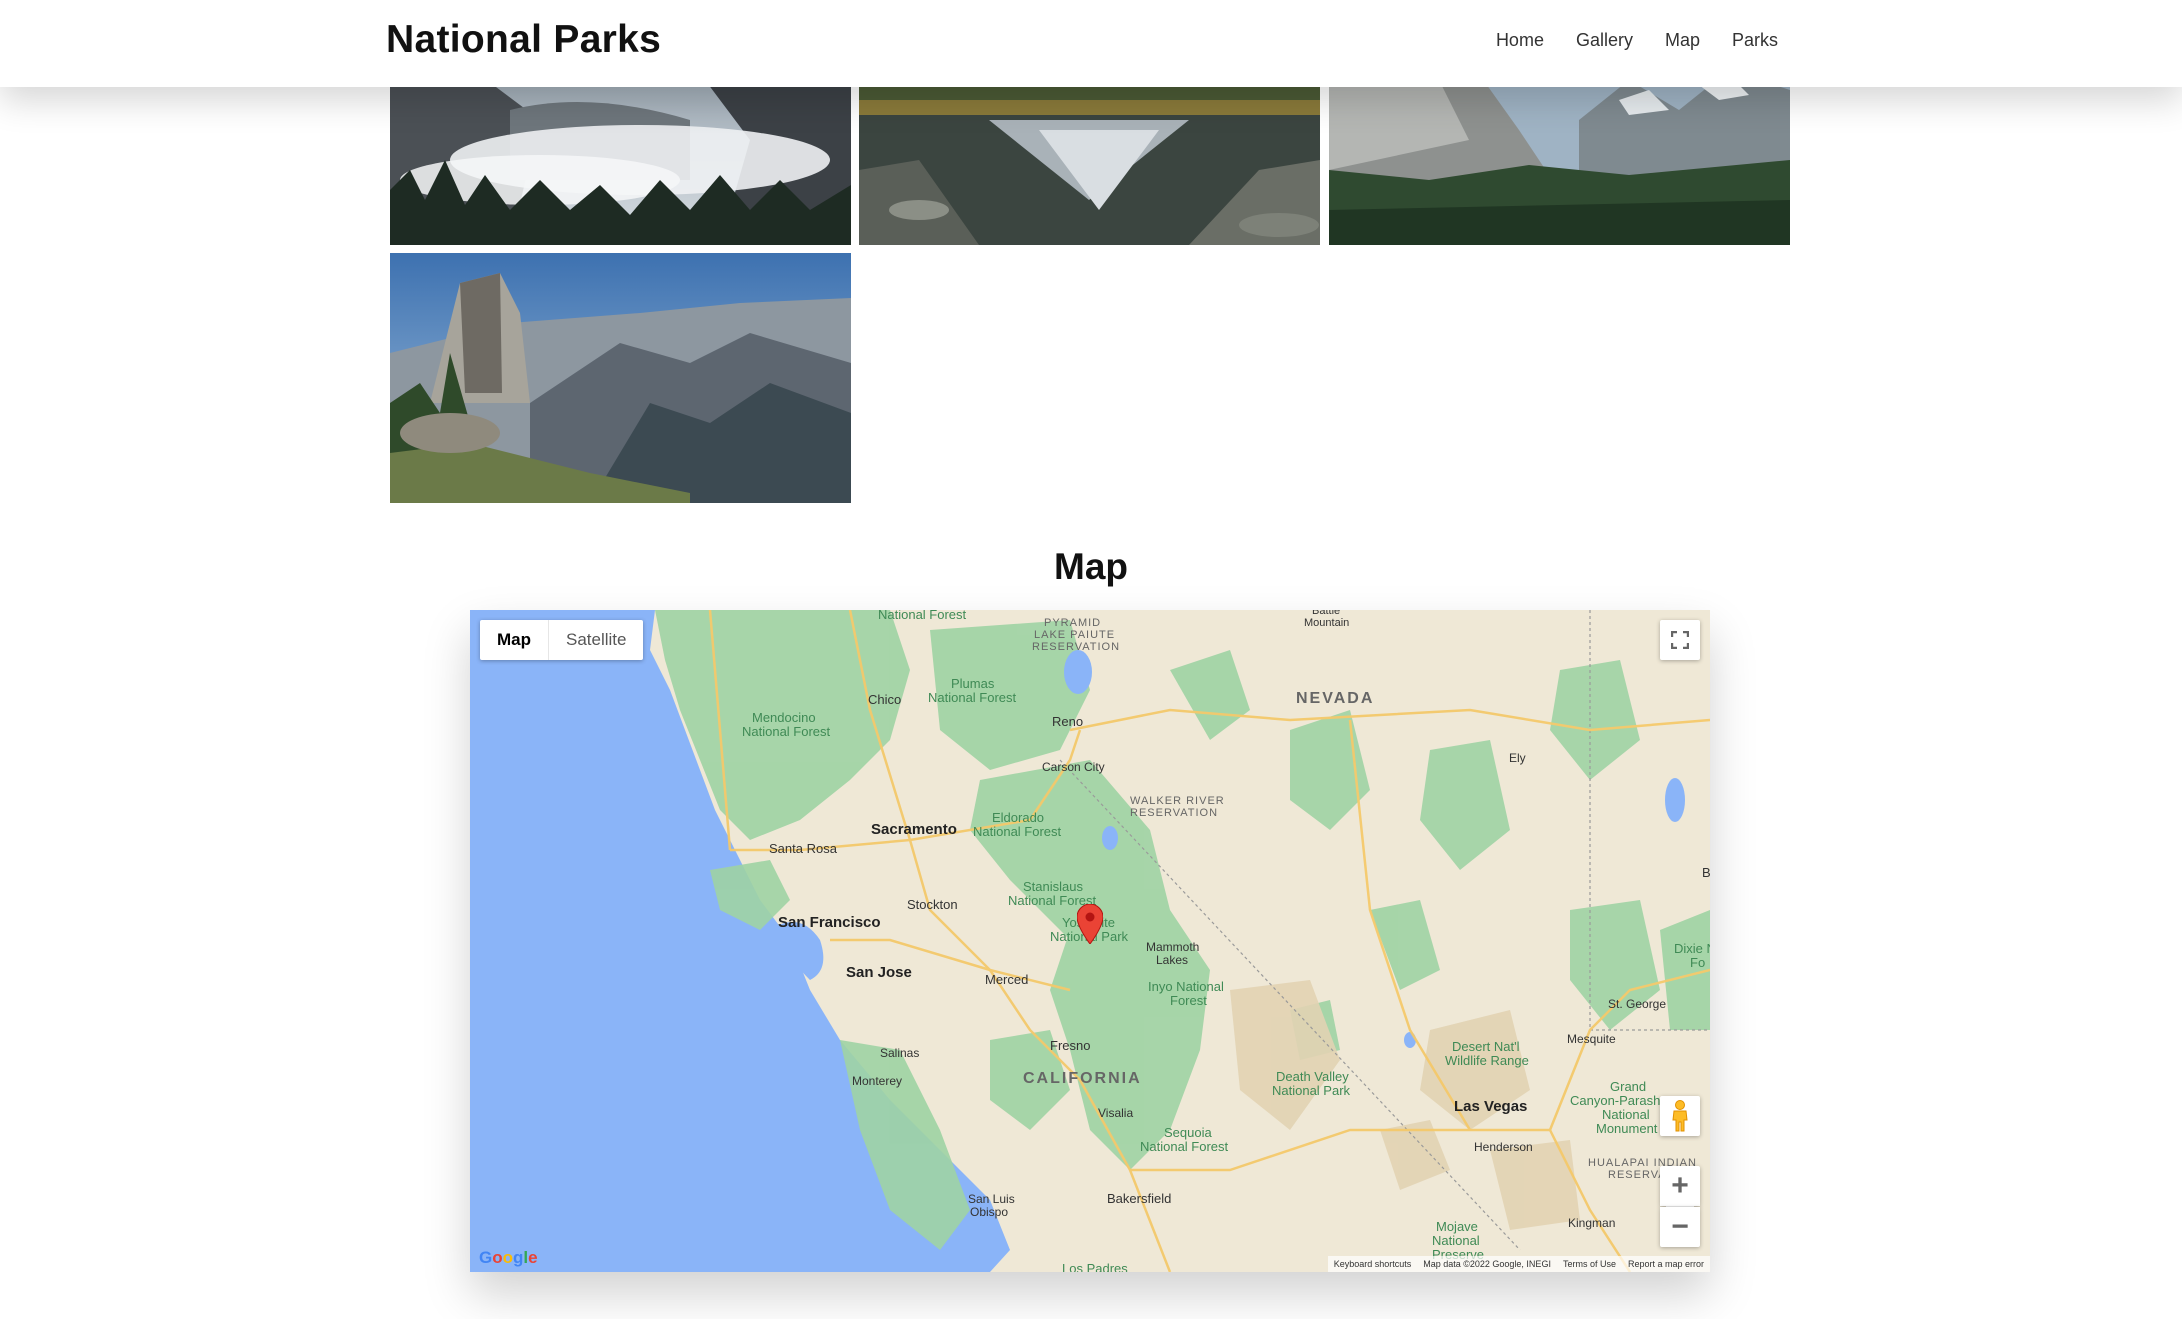  Describe the element at coordinates (1091, 43) in the screenshot. I see `site-header: National Parks Home Gallery Map Parks` at that location.